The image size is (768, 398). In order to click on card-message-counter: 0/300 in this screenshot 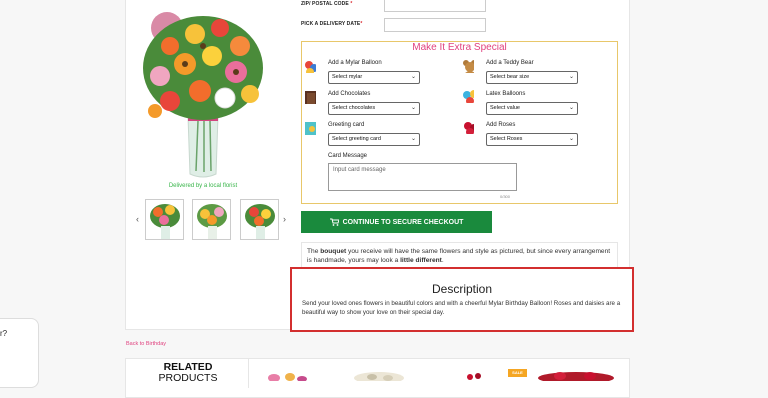, I will do `click(505, 196)`.